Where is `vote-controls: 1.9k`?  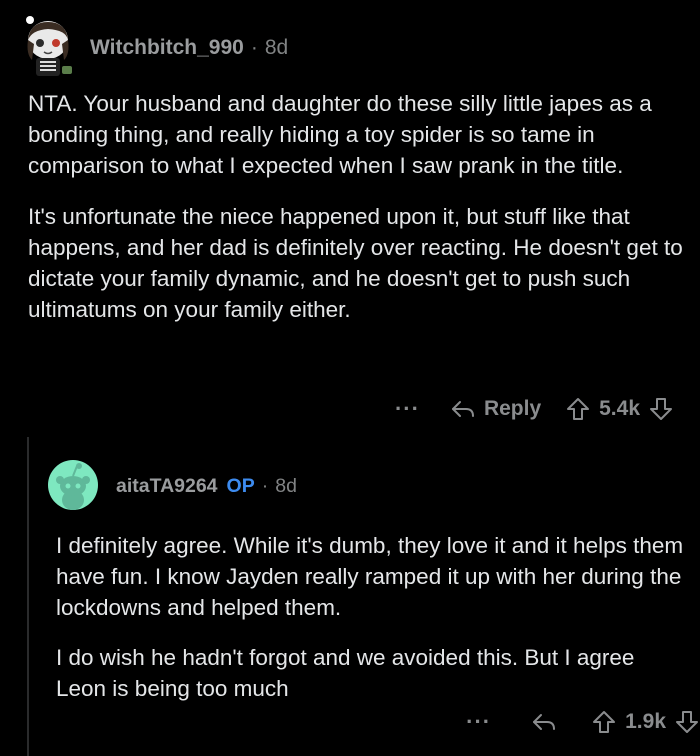 vote-controls: 1.9k is located at coordinates (645, 722).